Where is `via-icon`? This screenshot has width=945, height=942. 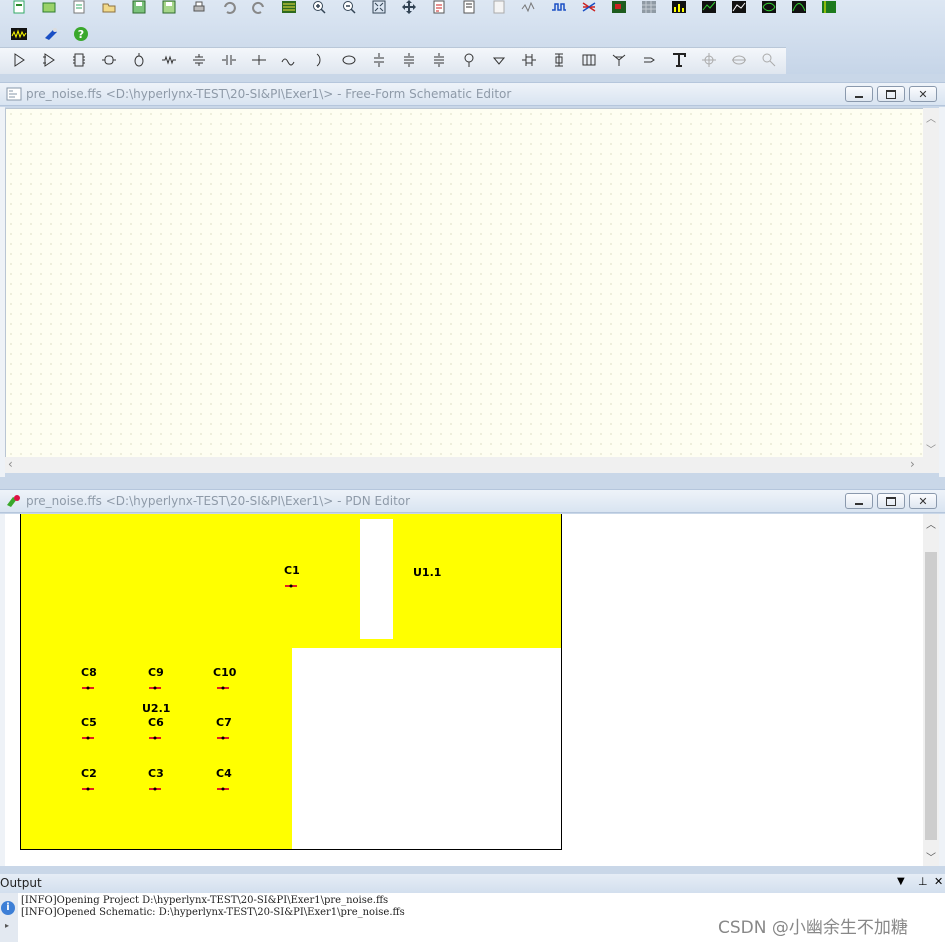
via-icon is located at coordinates (349, 60).